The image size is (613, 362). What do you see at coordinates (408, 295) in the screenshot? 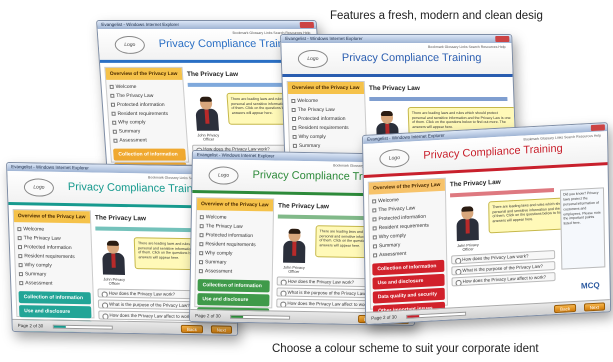
I see `module-button: Data quality and security` at bounding box center [408, 295].